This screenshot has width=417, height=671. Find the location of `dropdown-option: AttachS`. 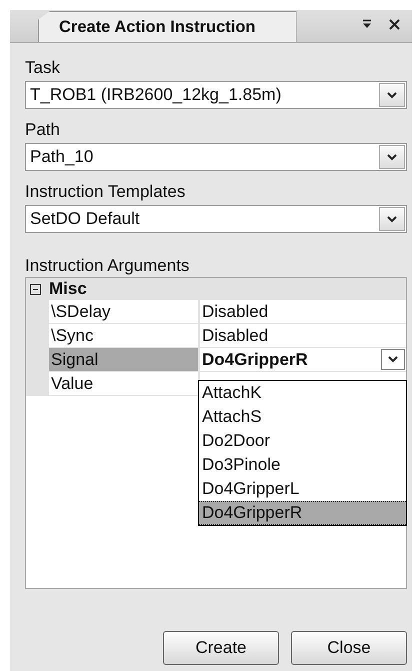

dropdown-option: AttachS is located at coordinates (302, 417).